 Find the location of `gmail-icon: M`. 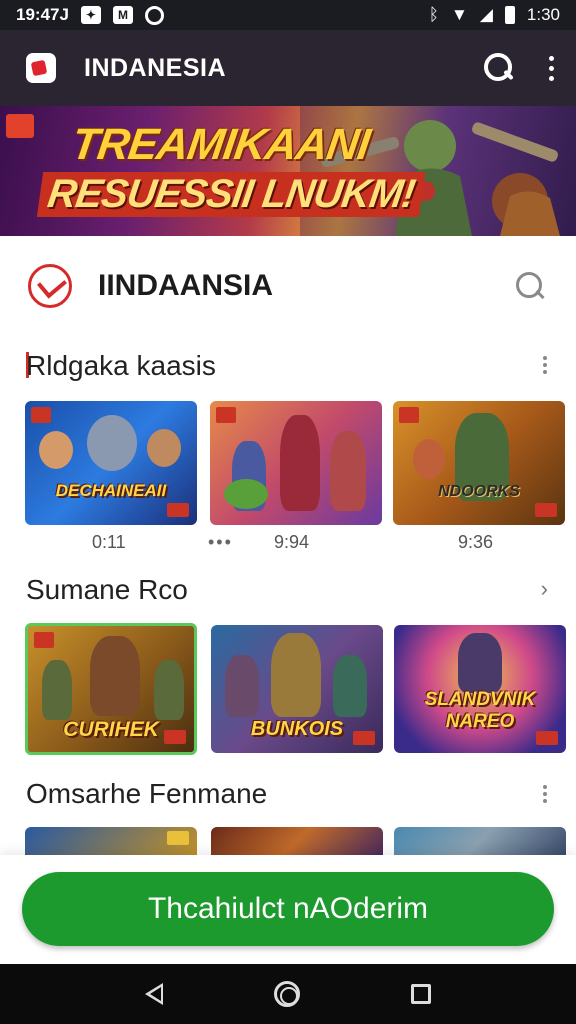

gmail-icon: M is located at coordinates (122, 15).